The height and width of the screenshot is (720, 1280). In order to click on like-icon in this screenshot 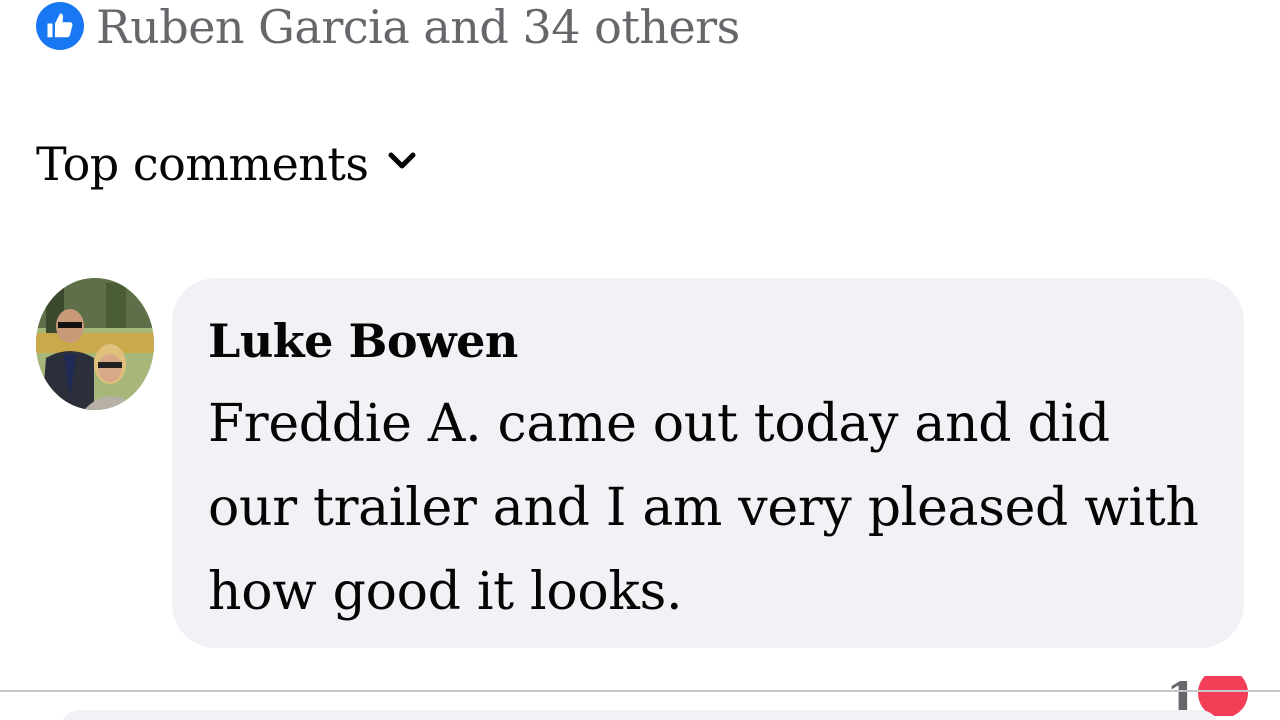, I will do `click(60, 26)`.